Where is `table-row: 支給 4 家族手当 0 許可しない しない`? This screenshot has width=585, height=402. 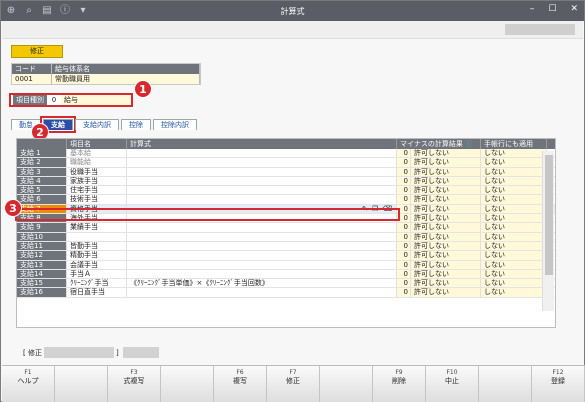
table-row: 支給 4 家族手当 0 許可しない しない is located at coordinates (286, 181).